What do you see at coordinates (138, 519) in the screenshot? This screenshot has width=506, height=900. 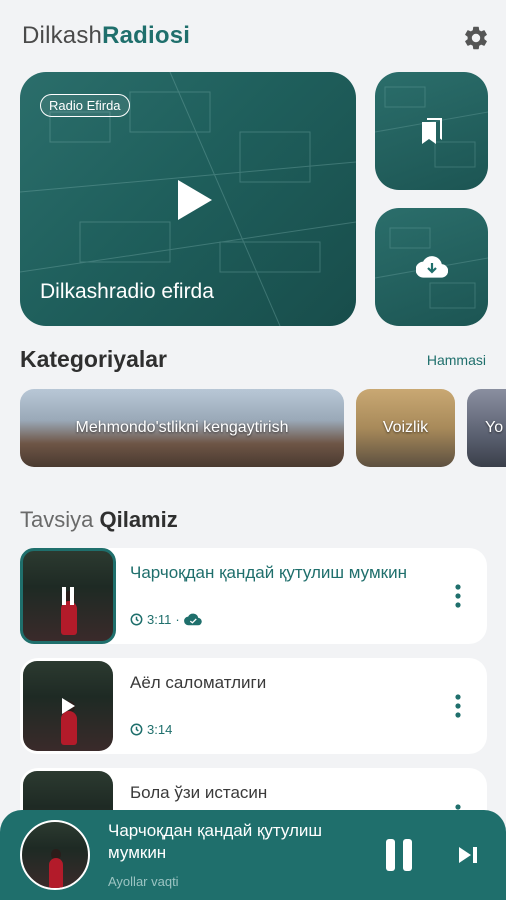 I see `recommend-title-bold: Qilamiz` at bounding box center [138, 519].